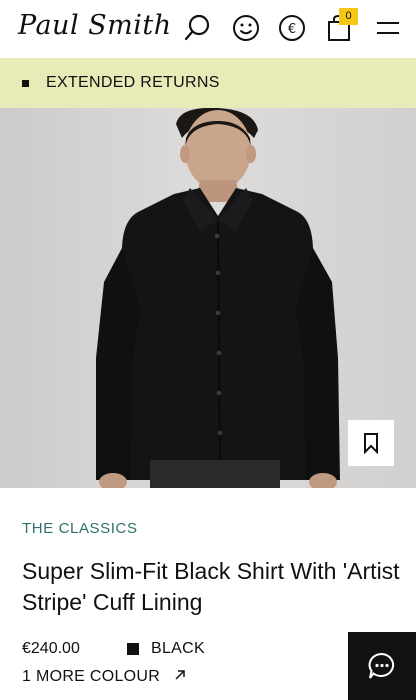  I want to click on bag-count-badge: 0, so click(348, 16).